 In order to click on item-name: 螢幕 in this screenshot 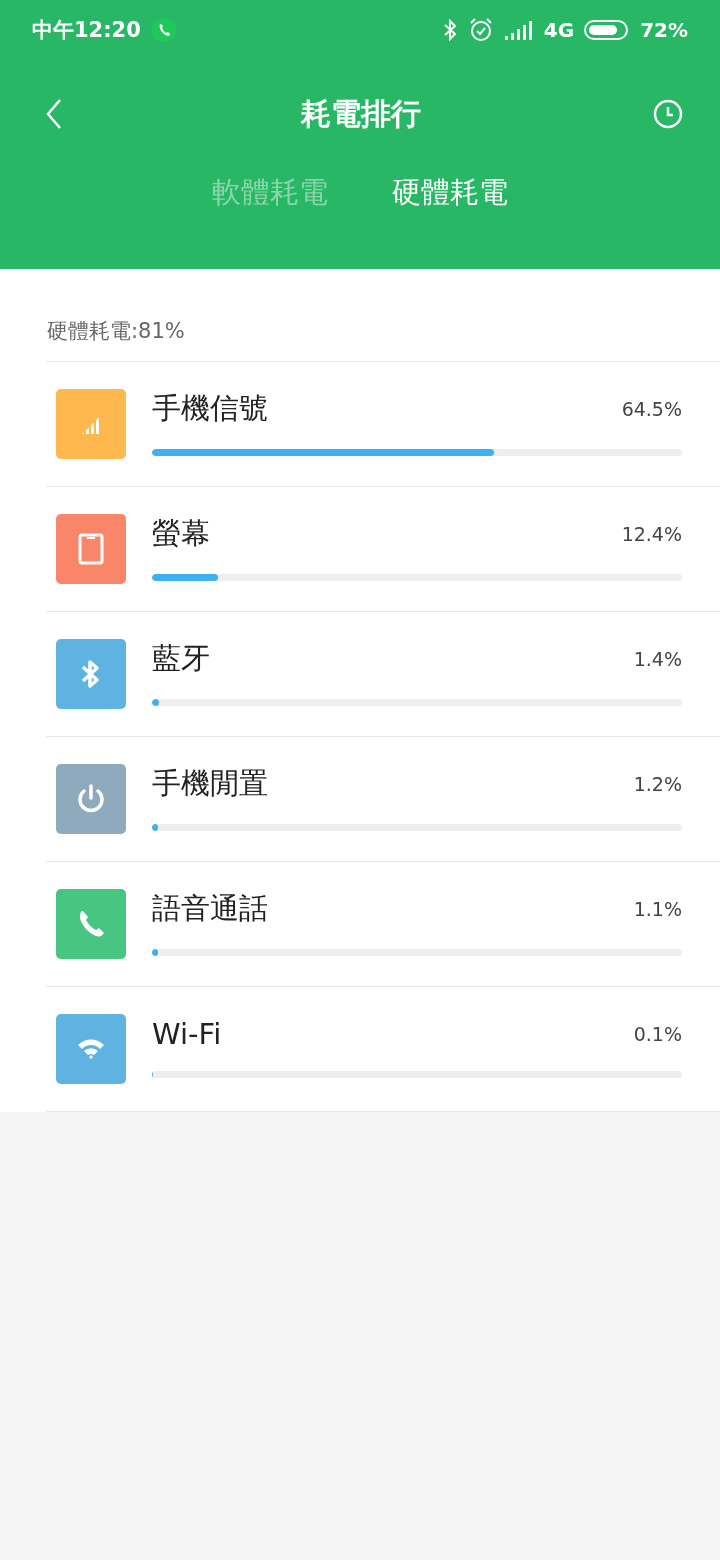, I will do `click(181, 533)`.